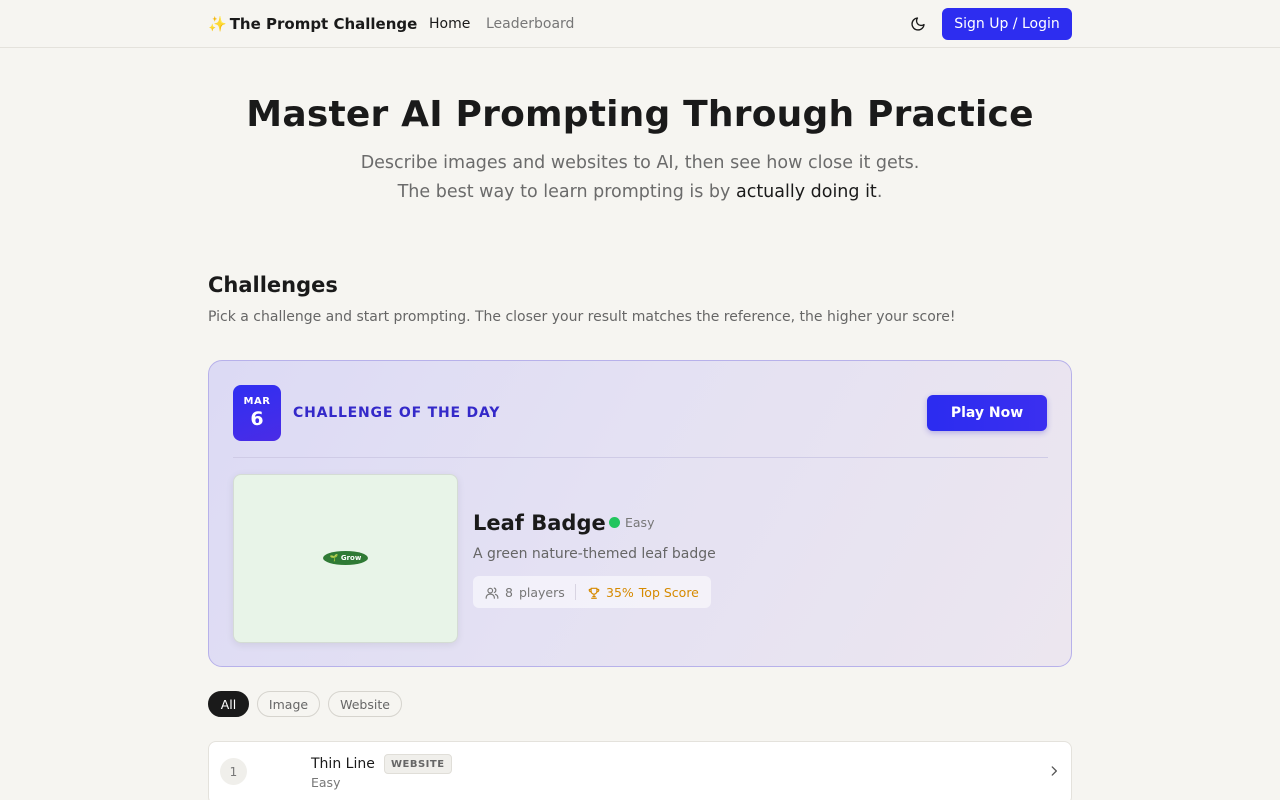 This screenshot has width=1280, height=800. Describe the element at coordinates (257, 419) in the screenshot. I see `date-day: 6` at that location.